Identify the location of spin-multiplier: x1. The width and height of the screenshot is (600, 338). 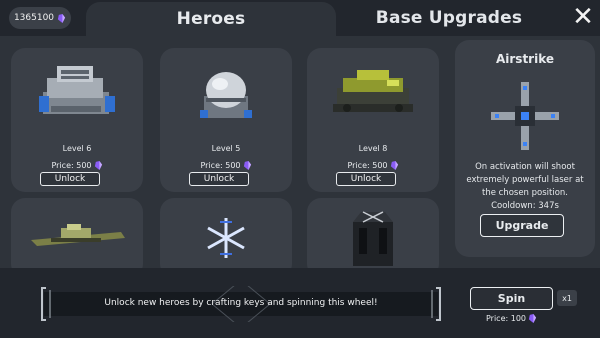
(567, 298).